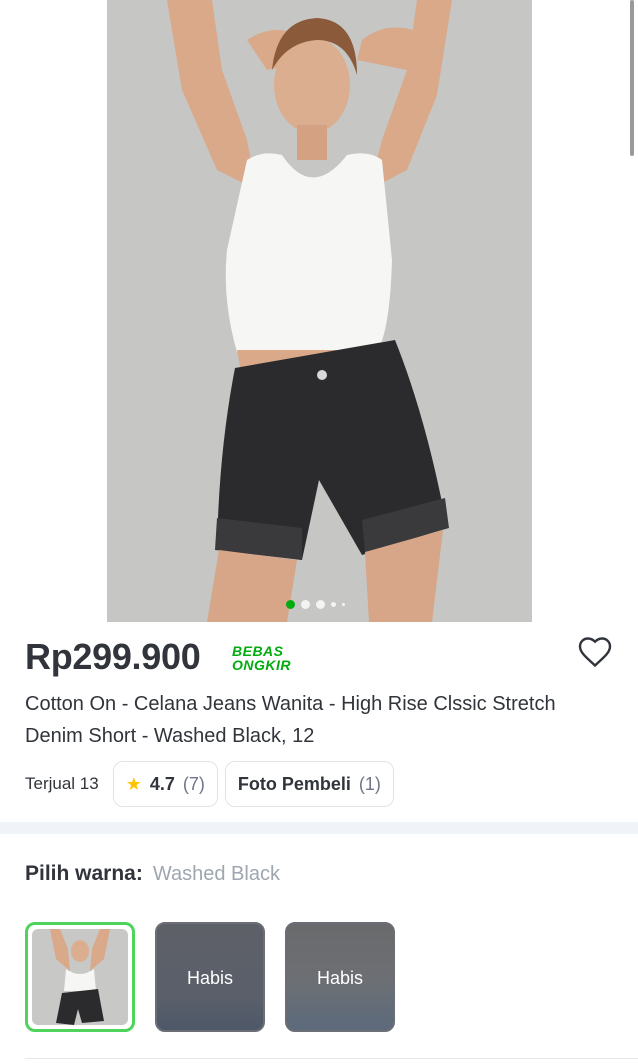 This screenshot has width=638, height=1064. I want to click on buyer-photos-count: (1), so click(369, 783).